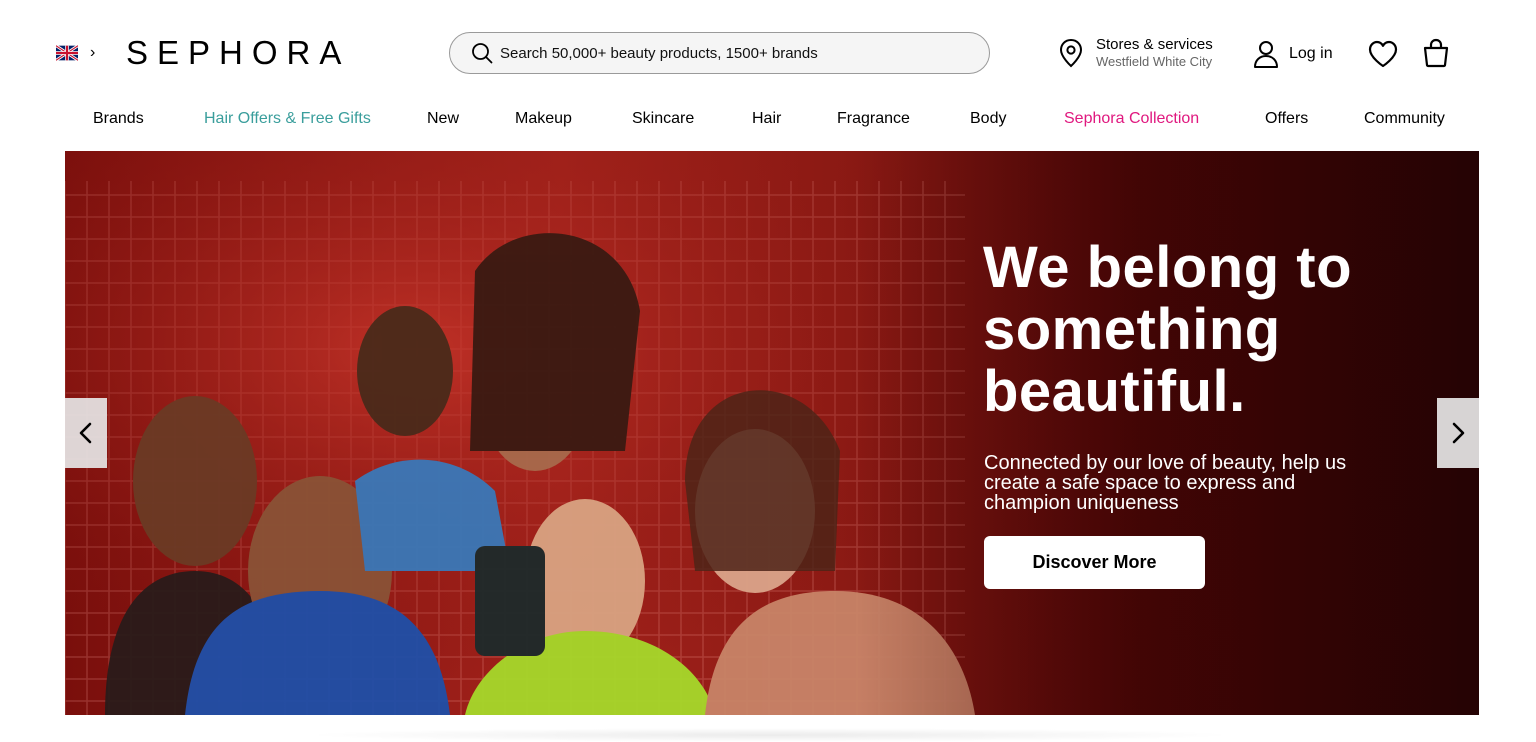 This screenshot has width=1536, height=742. I want to click on hero-title: We belong to something beautiful., so click(1168, 329).